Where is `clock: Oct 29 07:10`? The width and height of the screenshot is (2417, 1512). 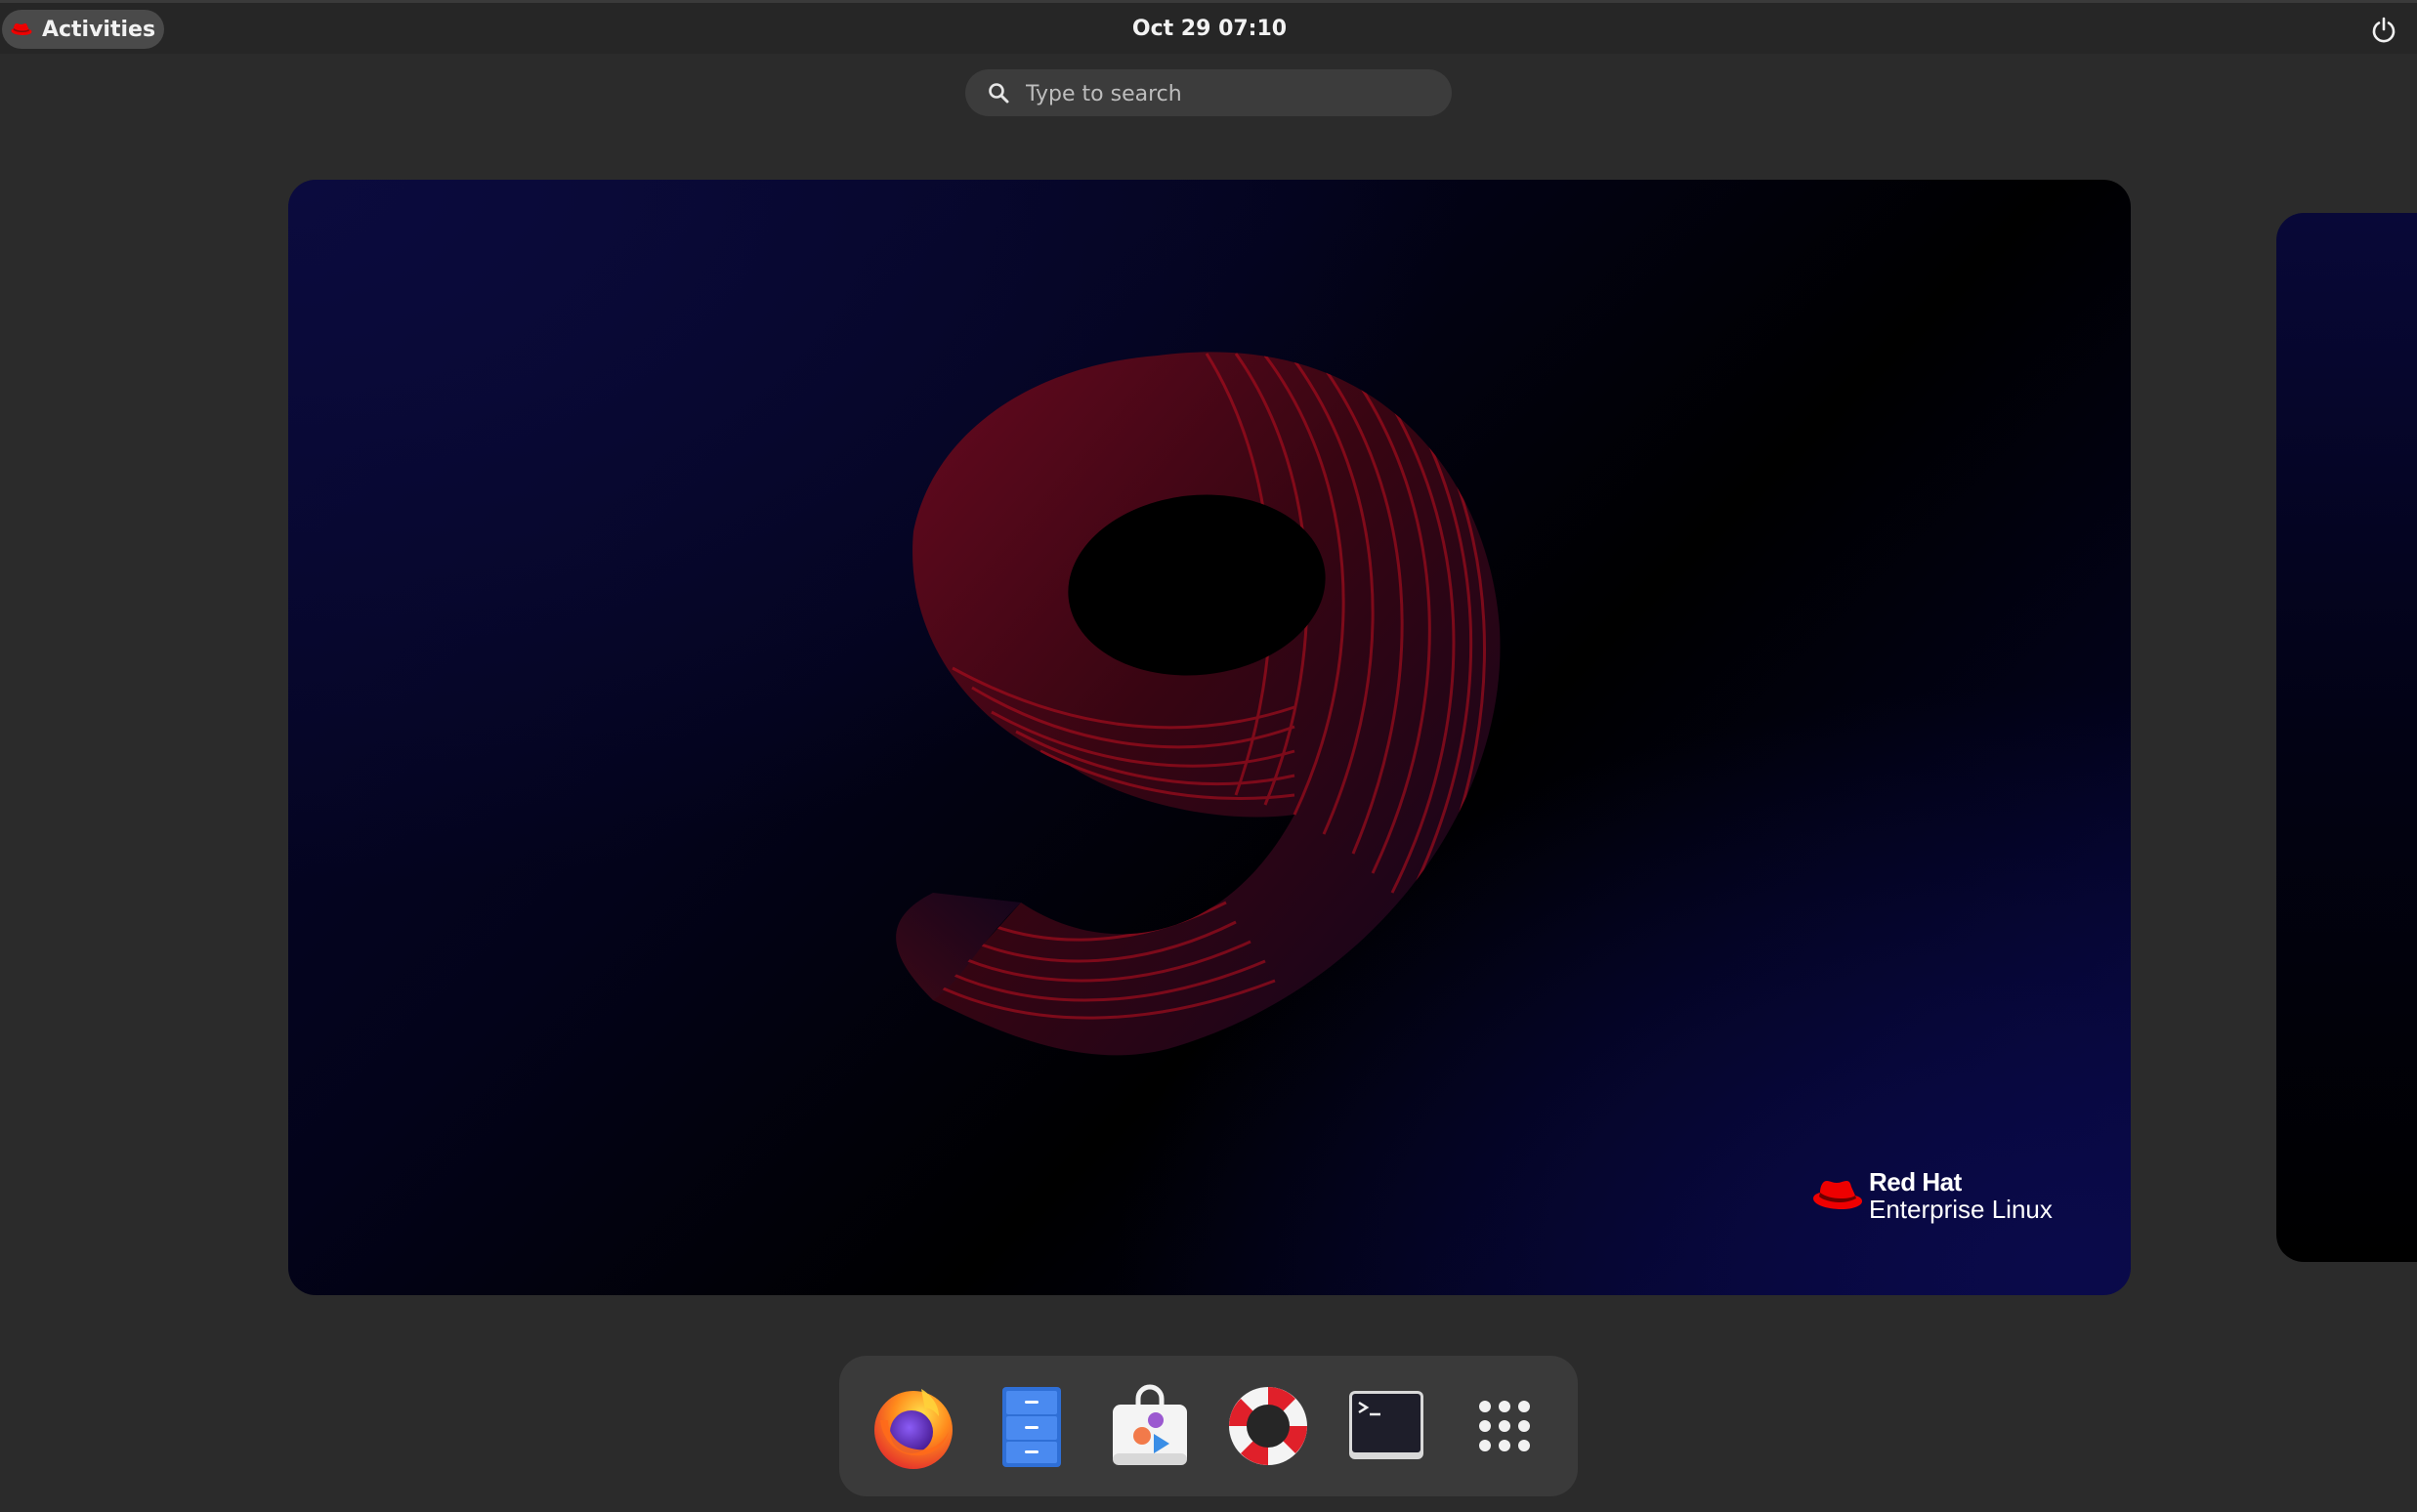
clock: Oct 29 07:10 is located at coordinates (1209, 29).